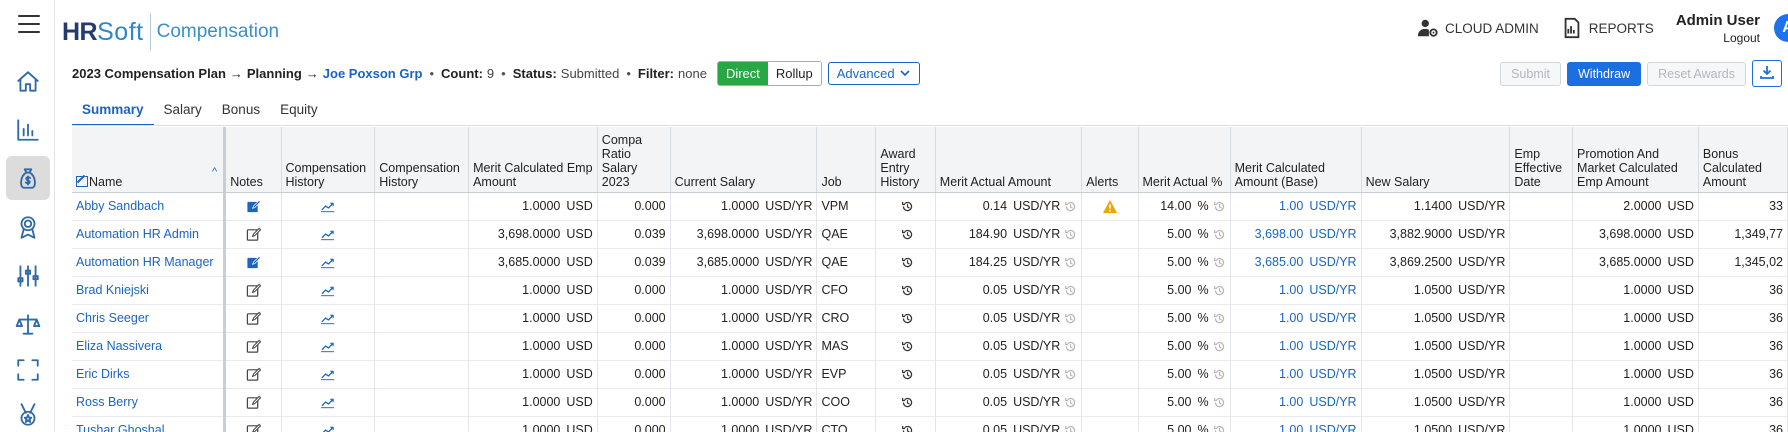 This screenshot has width=1788, height=432. What do you see at coordinates (744, 160) in the screenshot?
I see `col-current-salary: Current Salary` at bounding box center [744, 160].